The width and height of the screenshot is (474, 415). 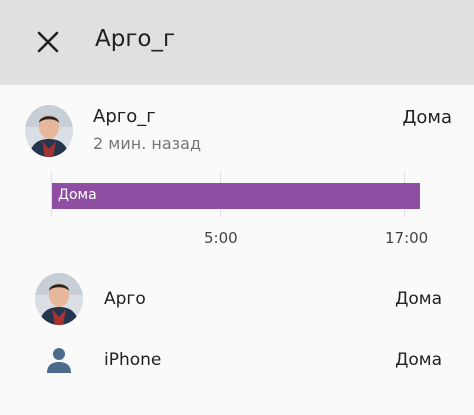 I want to click on close-icon, so click(x=48, y=42).